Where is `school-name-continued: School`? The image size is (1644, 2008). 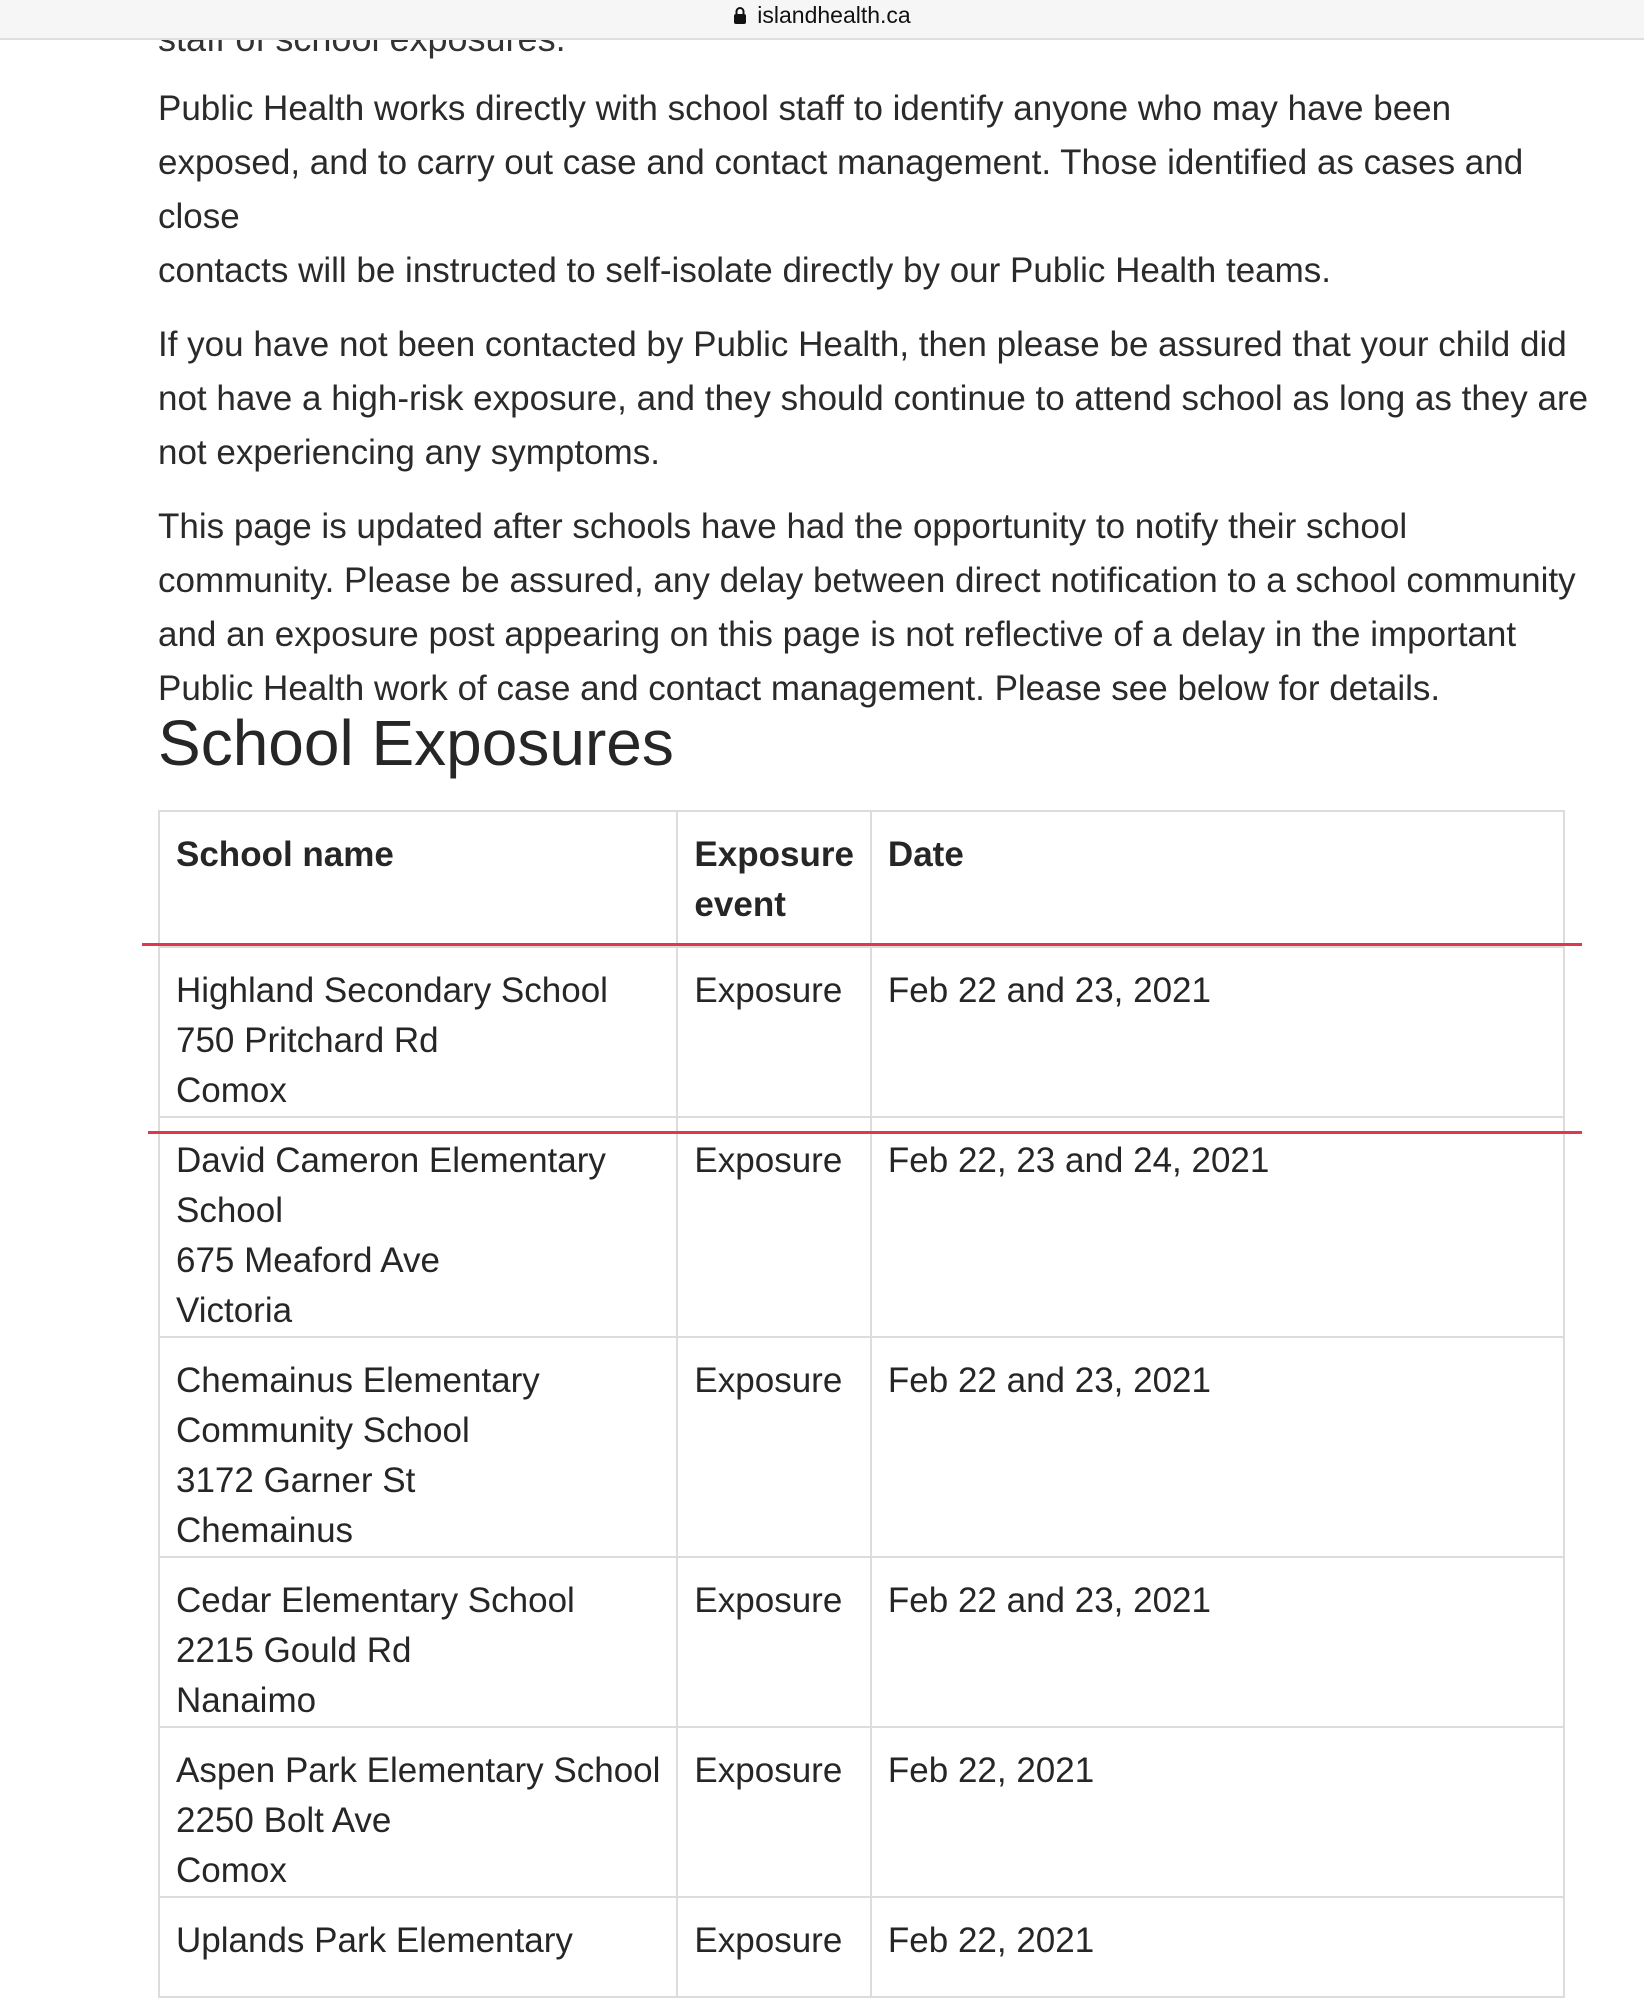
school-name-continued: School is located at coordinates (230, 1210).